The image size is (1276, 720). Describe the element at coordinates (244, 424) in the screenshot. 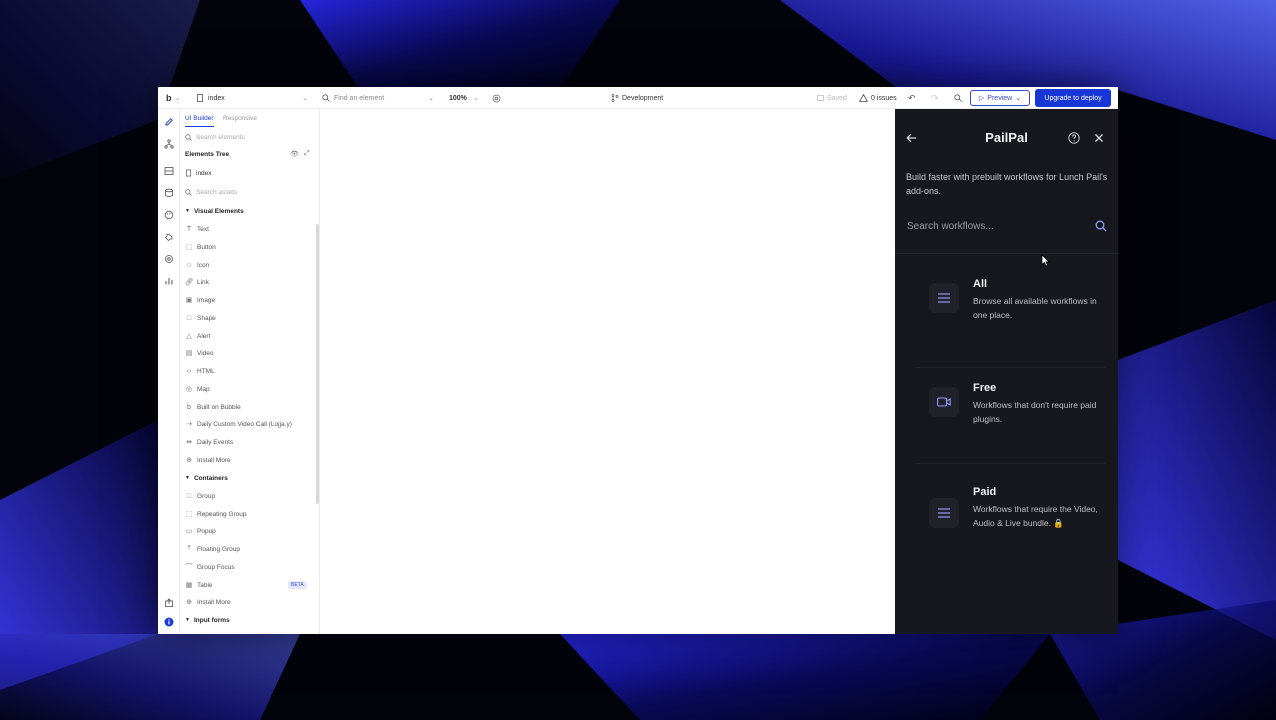

I see `element-label: Daily Custom Video Call (Lojja.y)` at that location.